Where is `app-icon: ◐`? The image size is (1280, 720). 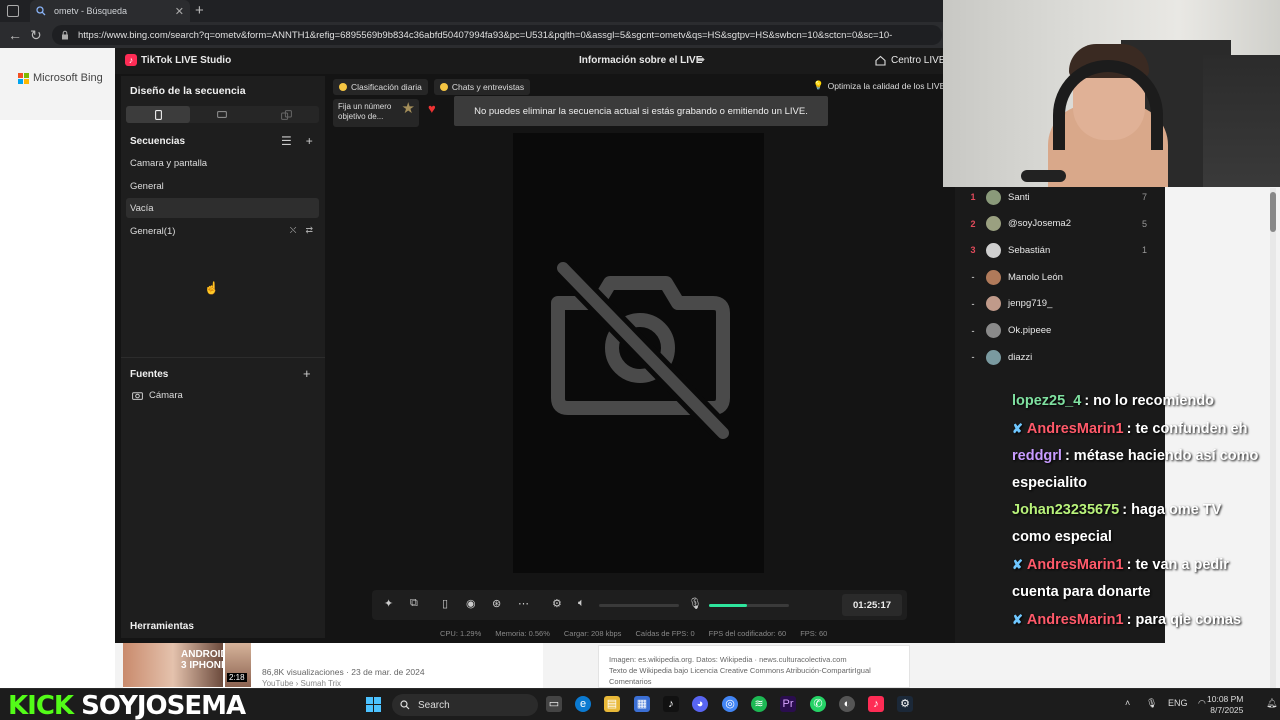
app-icon: ◐ is located at coordinates (847, 704).